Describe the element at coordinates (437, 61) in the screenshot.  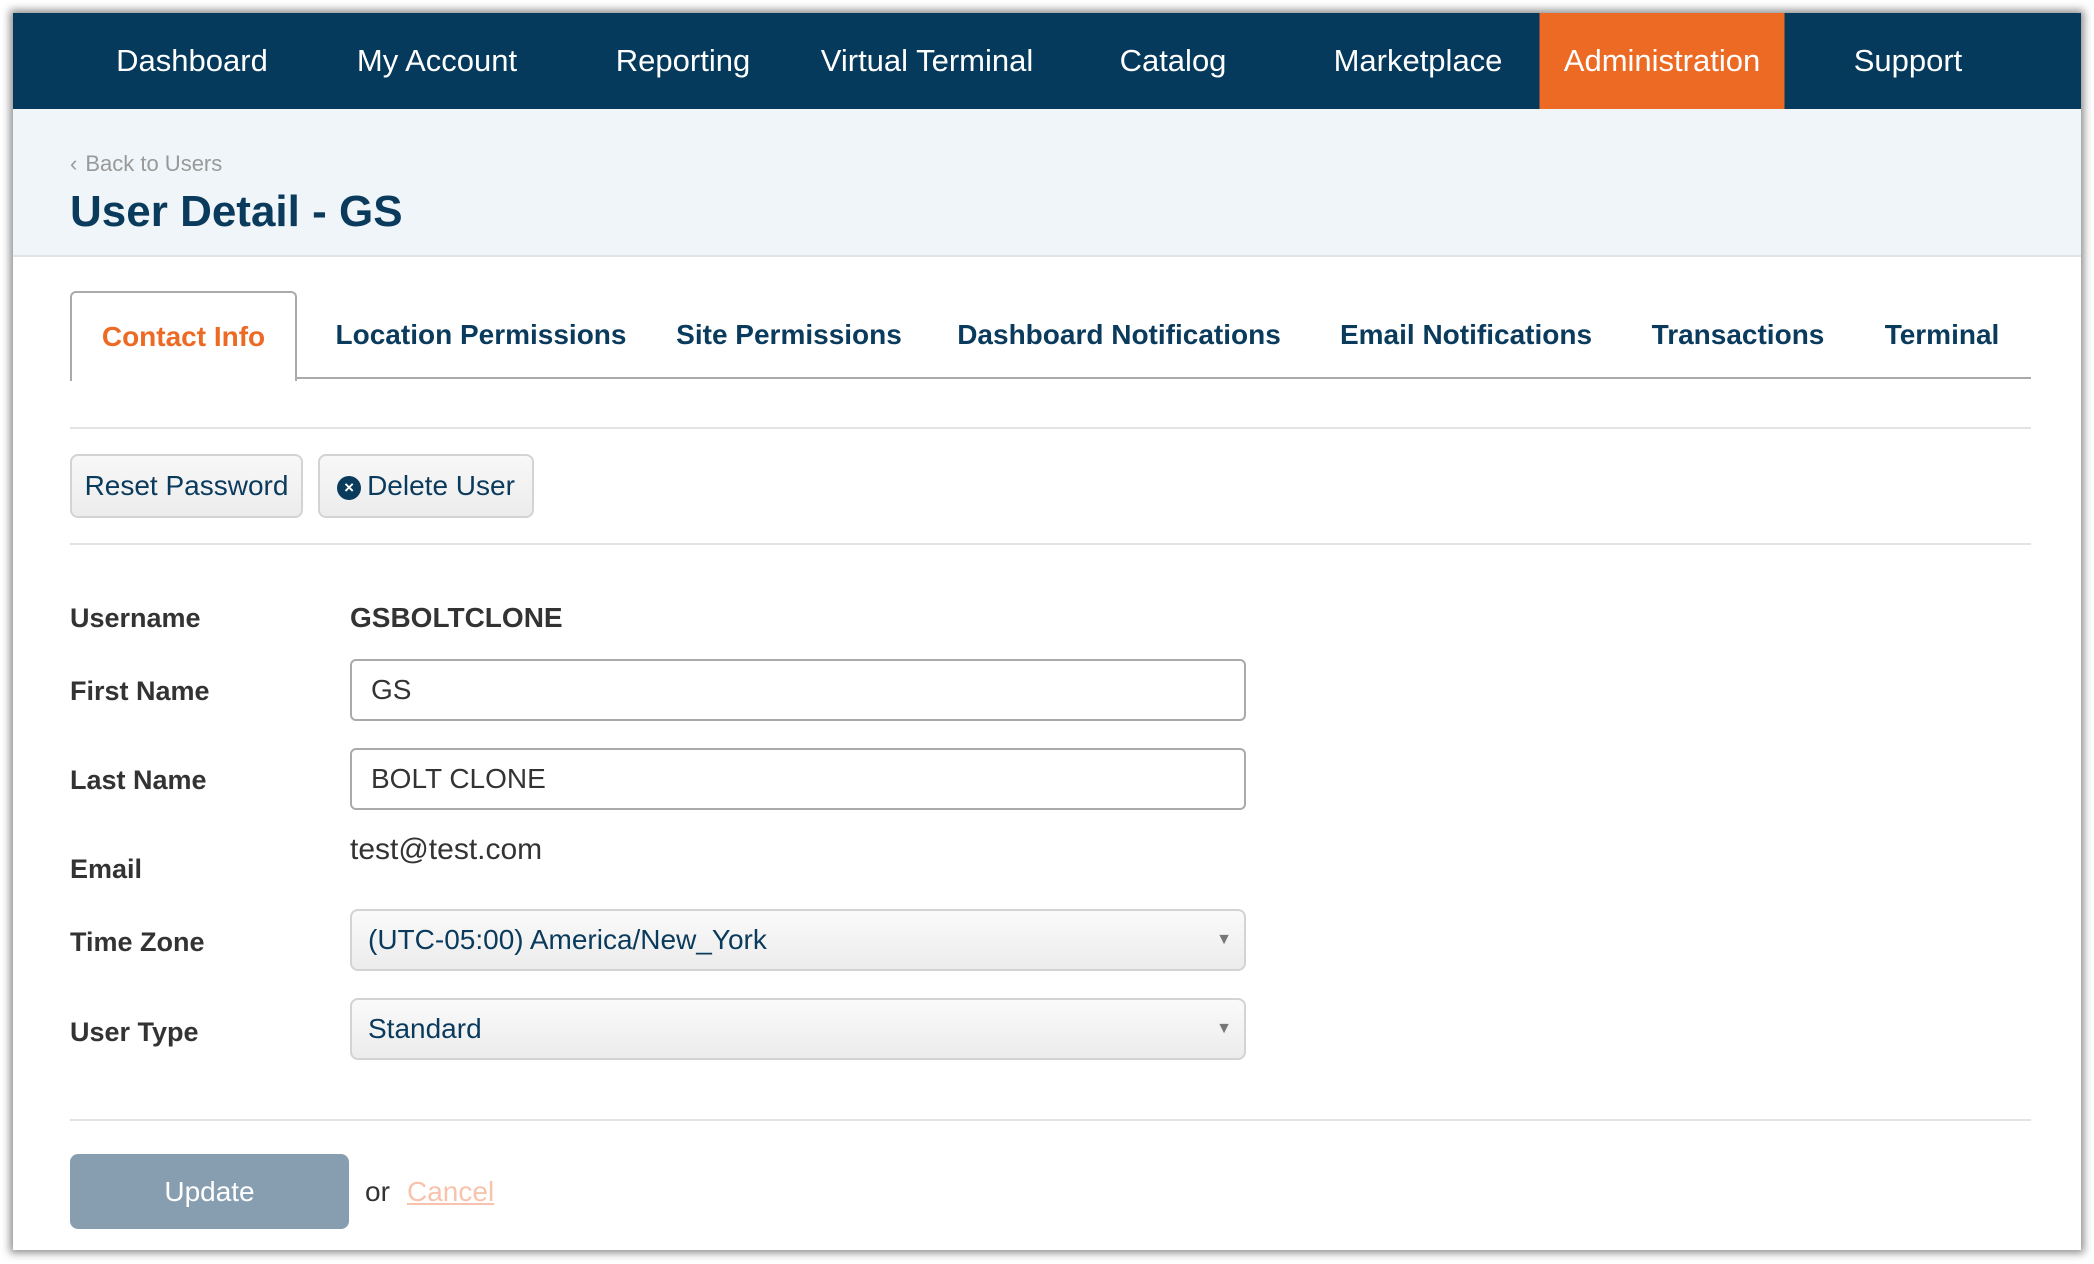
I see `nav-my-account: My Account` at that location.